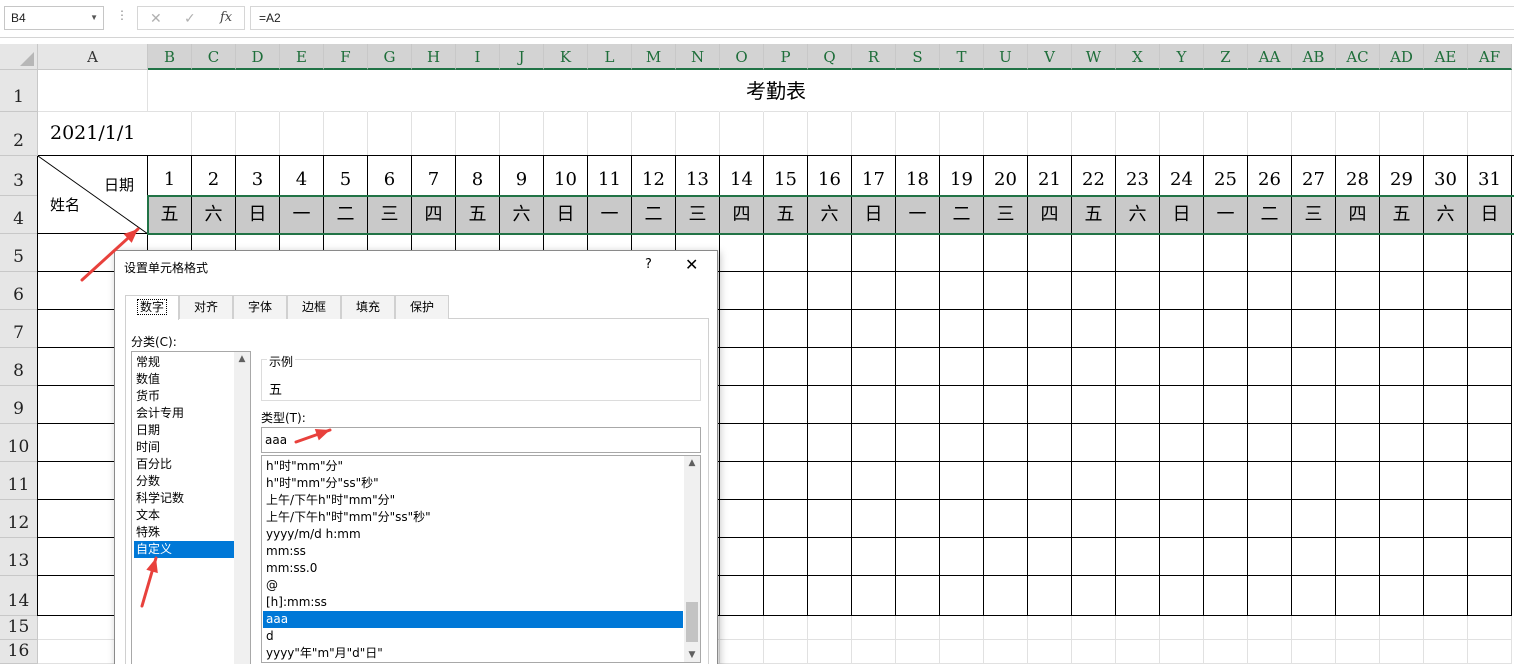  I want to click on cell-o9, so click(742, 405).